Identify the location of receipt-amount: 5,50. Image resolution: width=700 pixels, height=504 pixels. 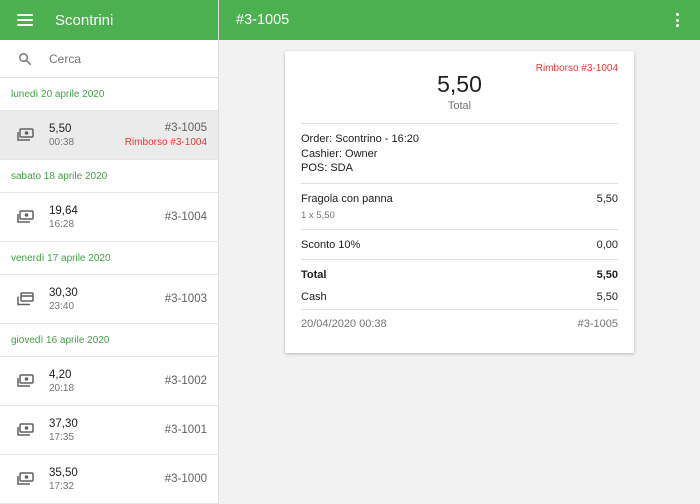
(60, 128).